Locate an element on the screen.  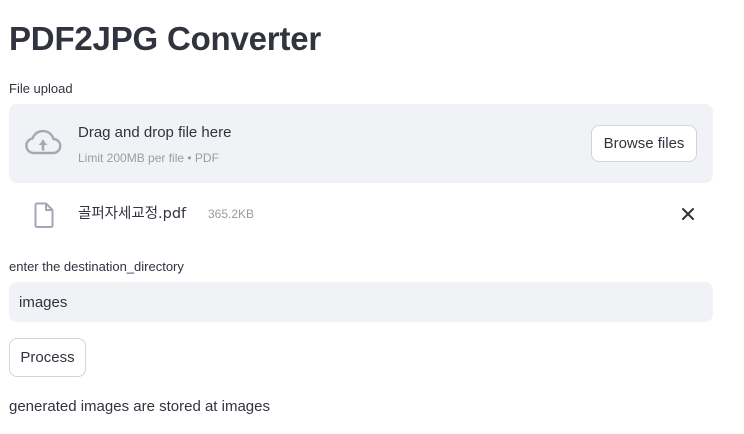
status-message: generated images are stored at images is located at coordinates (139, 406).